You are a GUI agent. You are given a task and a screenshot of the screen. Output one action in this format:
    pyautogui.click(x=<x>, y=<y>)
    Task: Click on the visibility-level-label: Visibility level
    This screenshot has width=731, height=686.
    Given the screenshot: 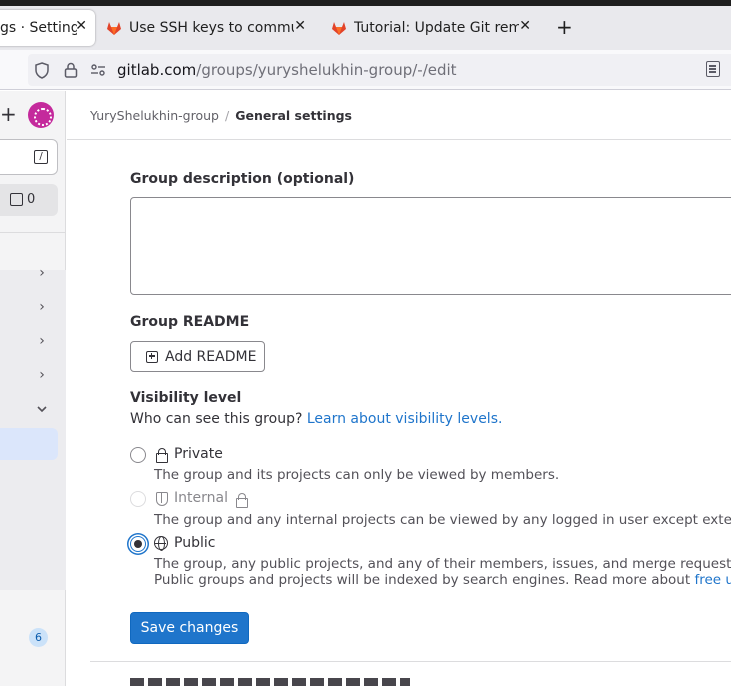 What is the action you would take?
    pyautogui.click(x=186, y=398)
    